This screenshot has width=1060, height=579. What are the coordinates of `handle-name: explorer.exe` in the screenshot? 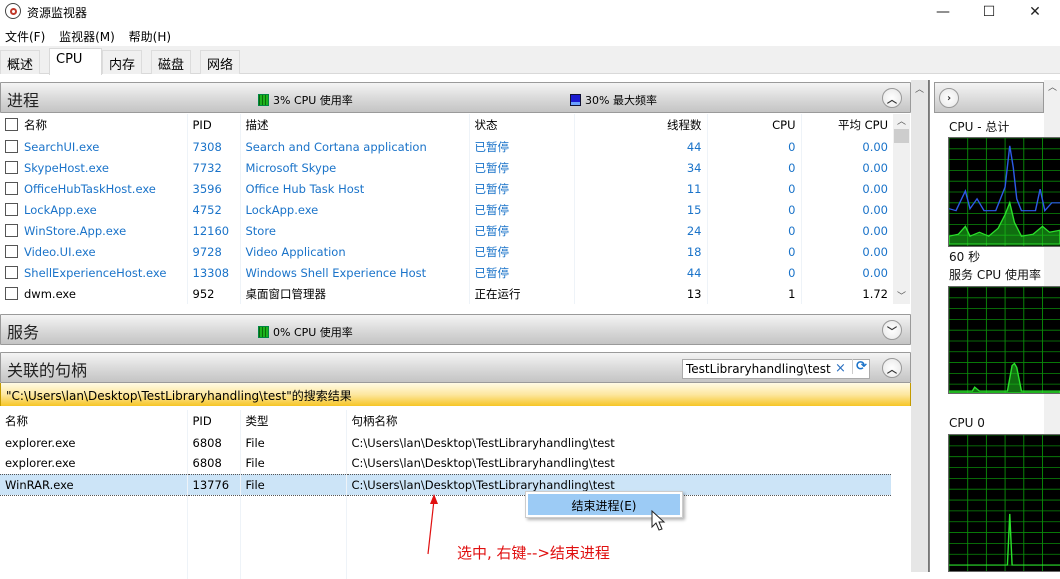 It's located at (40, 463).